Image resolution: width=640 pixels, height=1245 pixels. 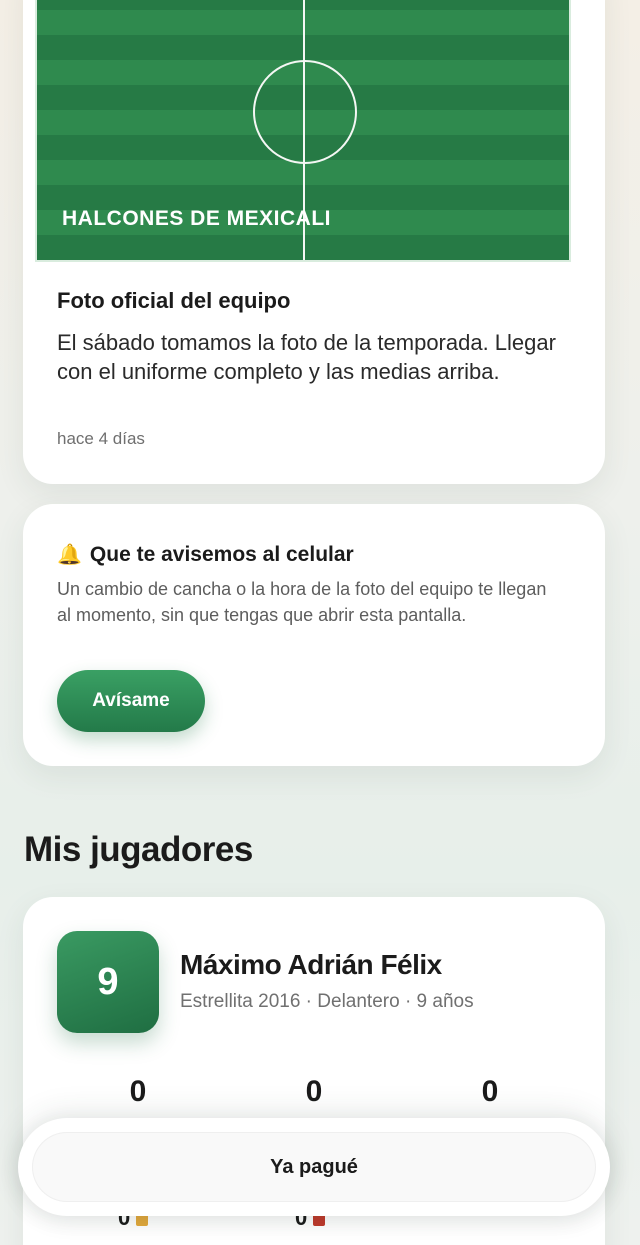 What do you see at coordinates (311, 964) in the screenshot?
I see `player-name: Máximo Adrián Félix` at bounding box center [311, 964].